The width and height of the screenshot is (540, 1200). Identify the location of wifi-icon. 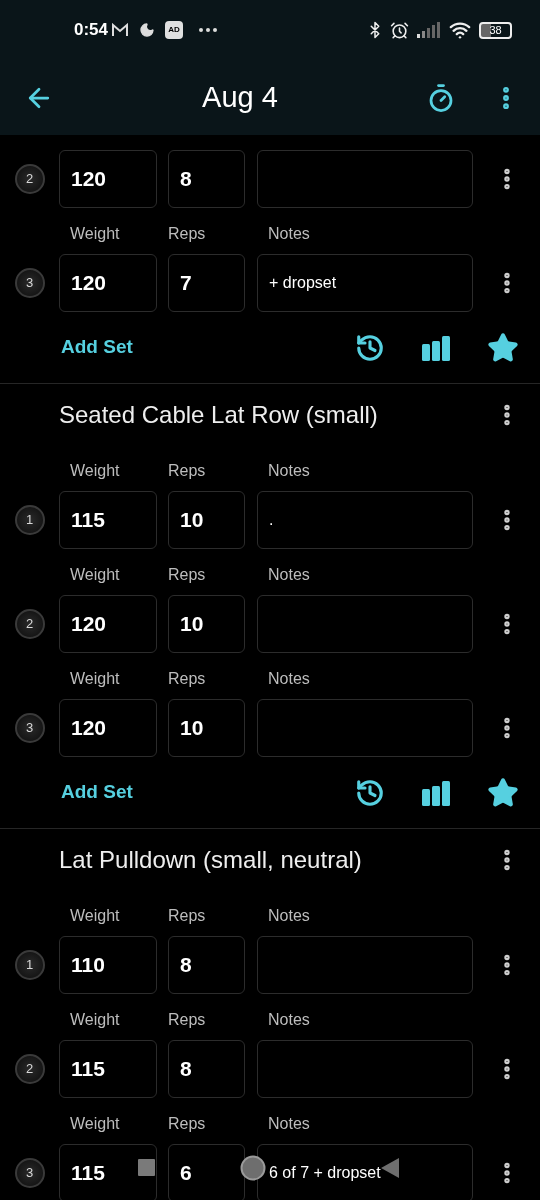
(460, 30).